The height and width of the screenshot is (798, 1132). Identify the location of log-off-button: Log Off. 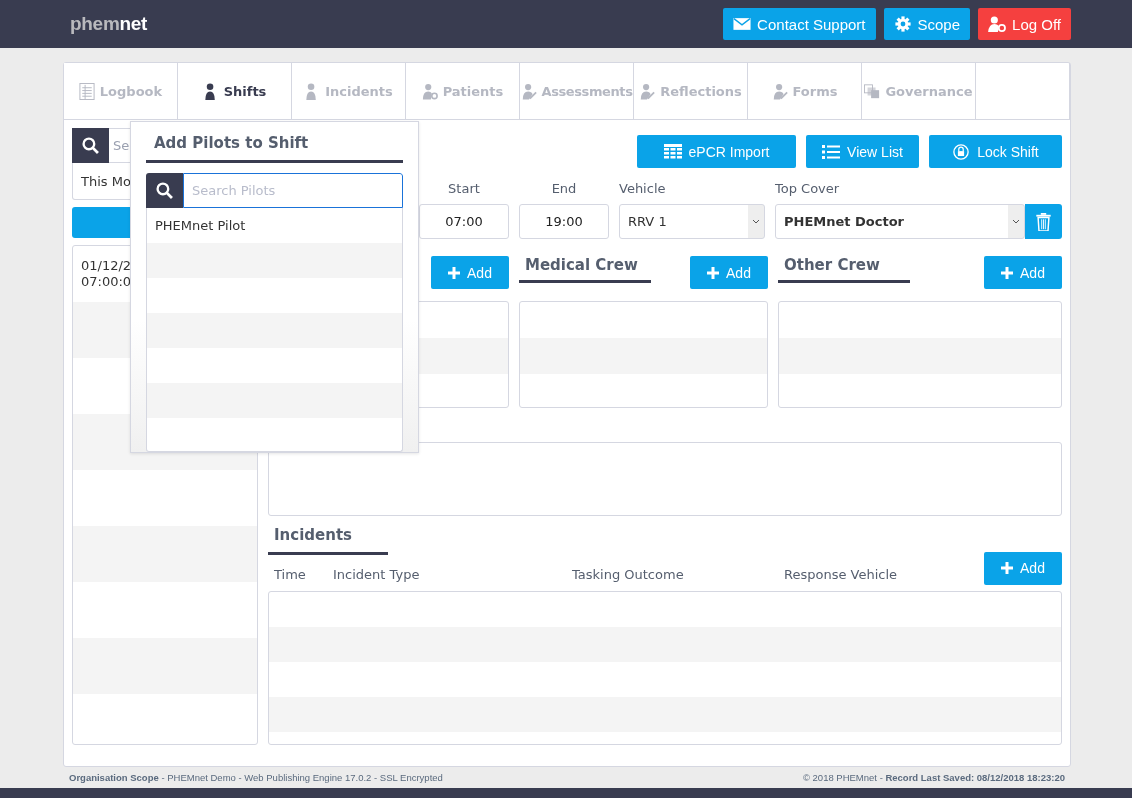
(1024, 24).